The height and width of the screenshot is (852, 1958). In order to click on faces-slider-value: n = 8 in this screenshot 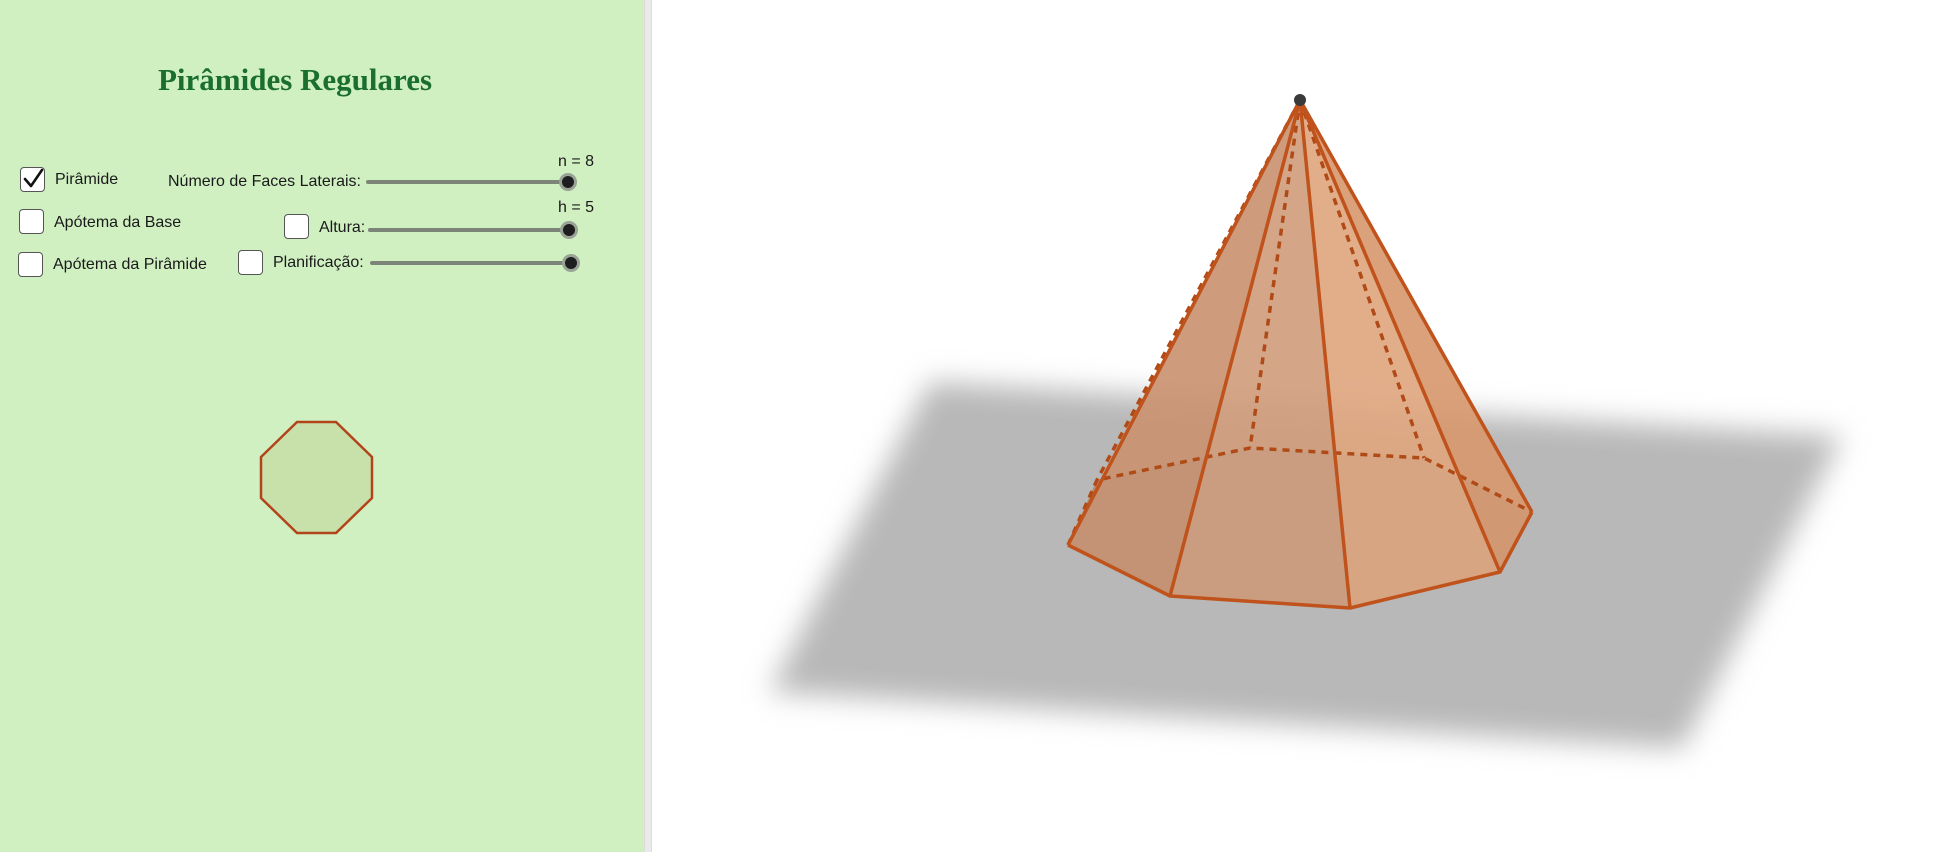, I will do `click(576, 161)`.